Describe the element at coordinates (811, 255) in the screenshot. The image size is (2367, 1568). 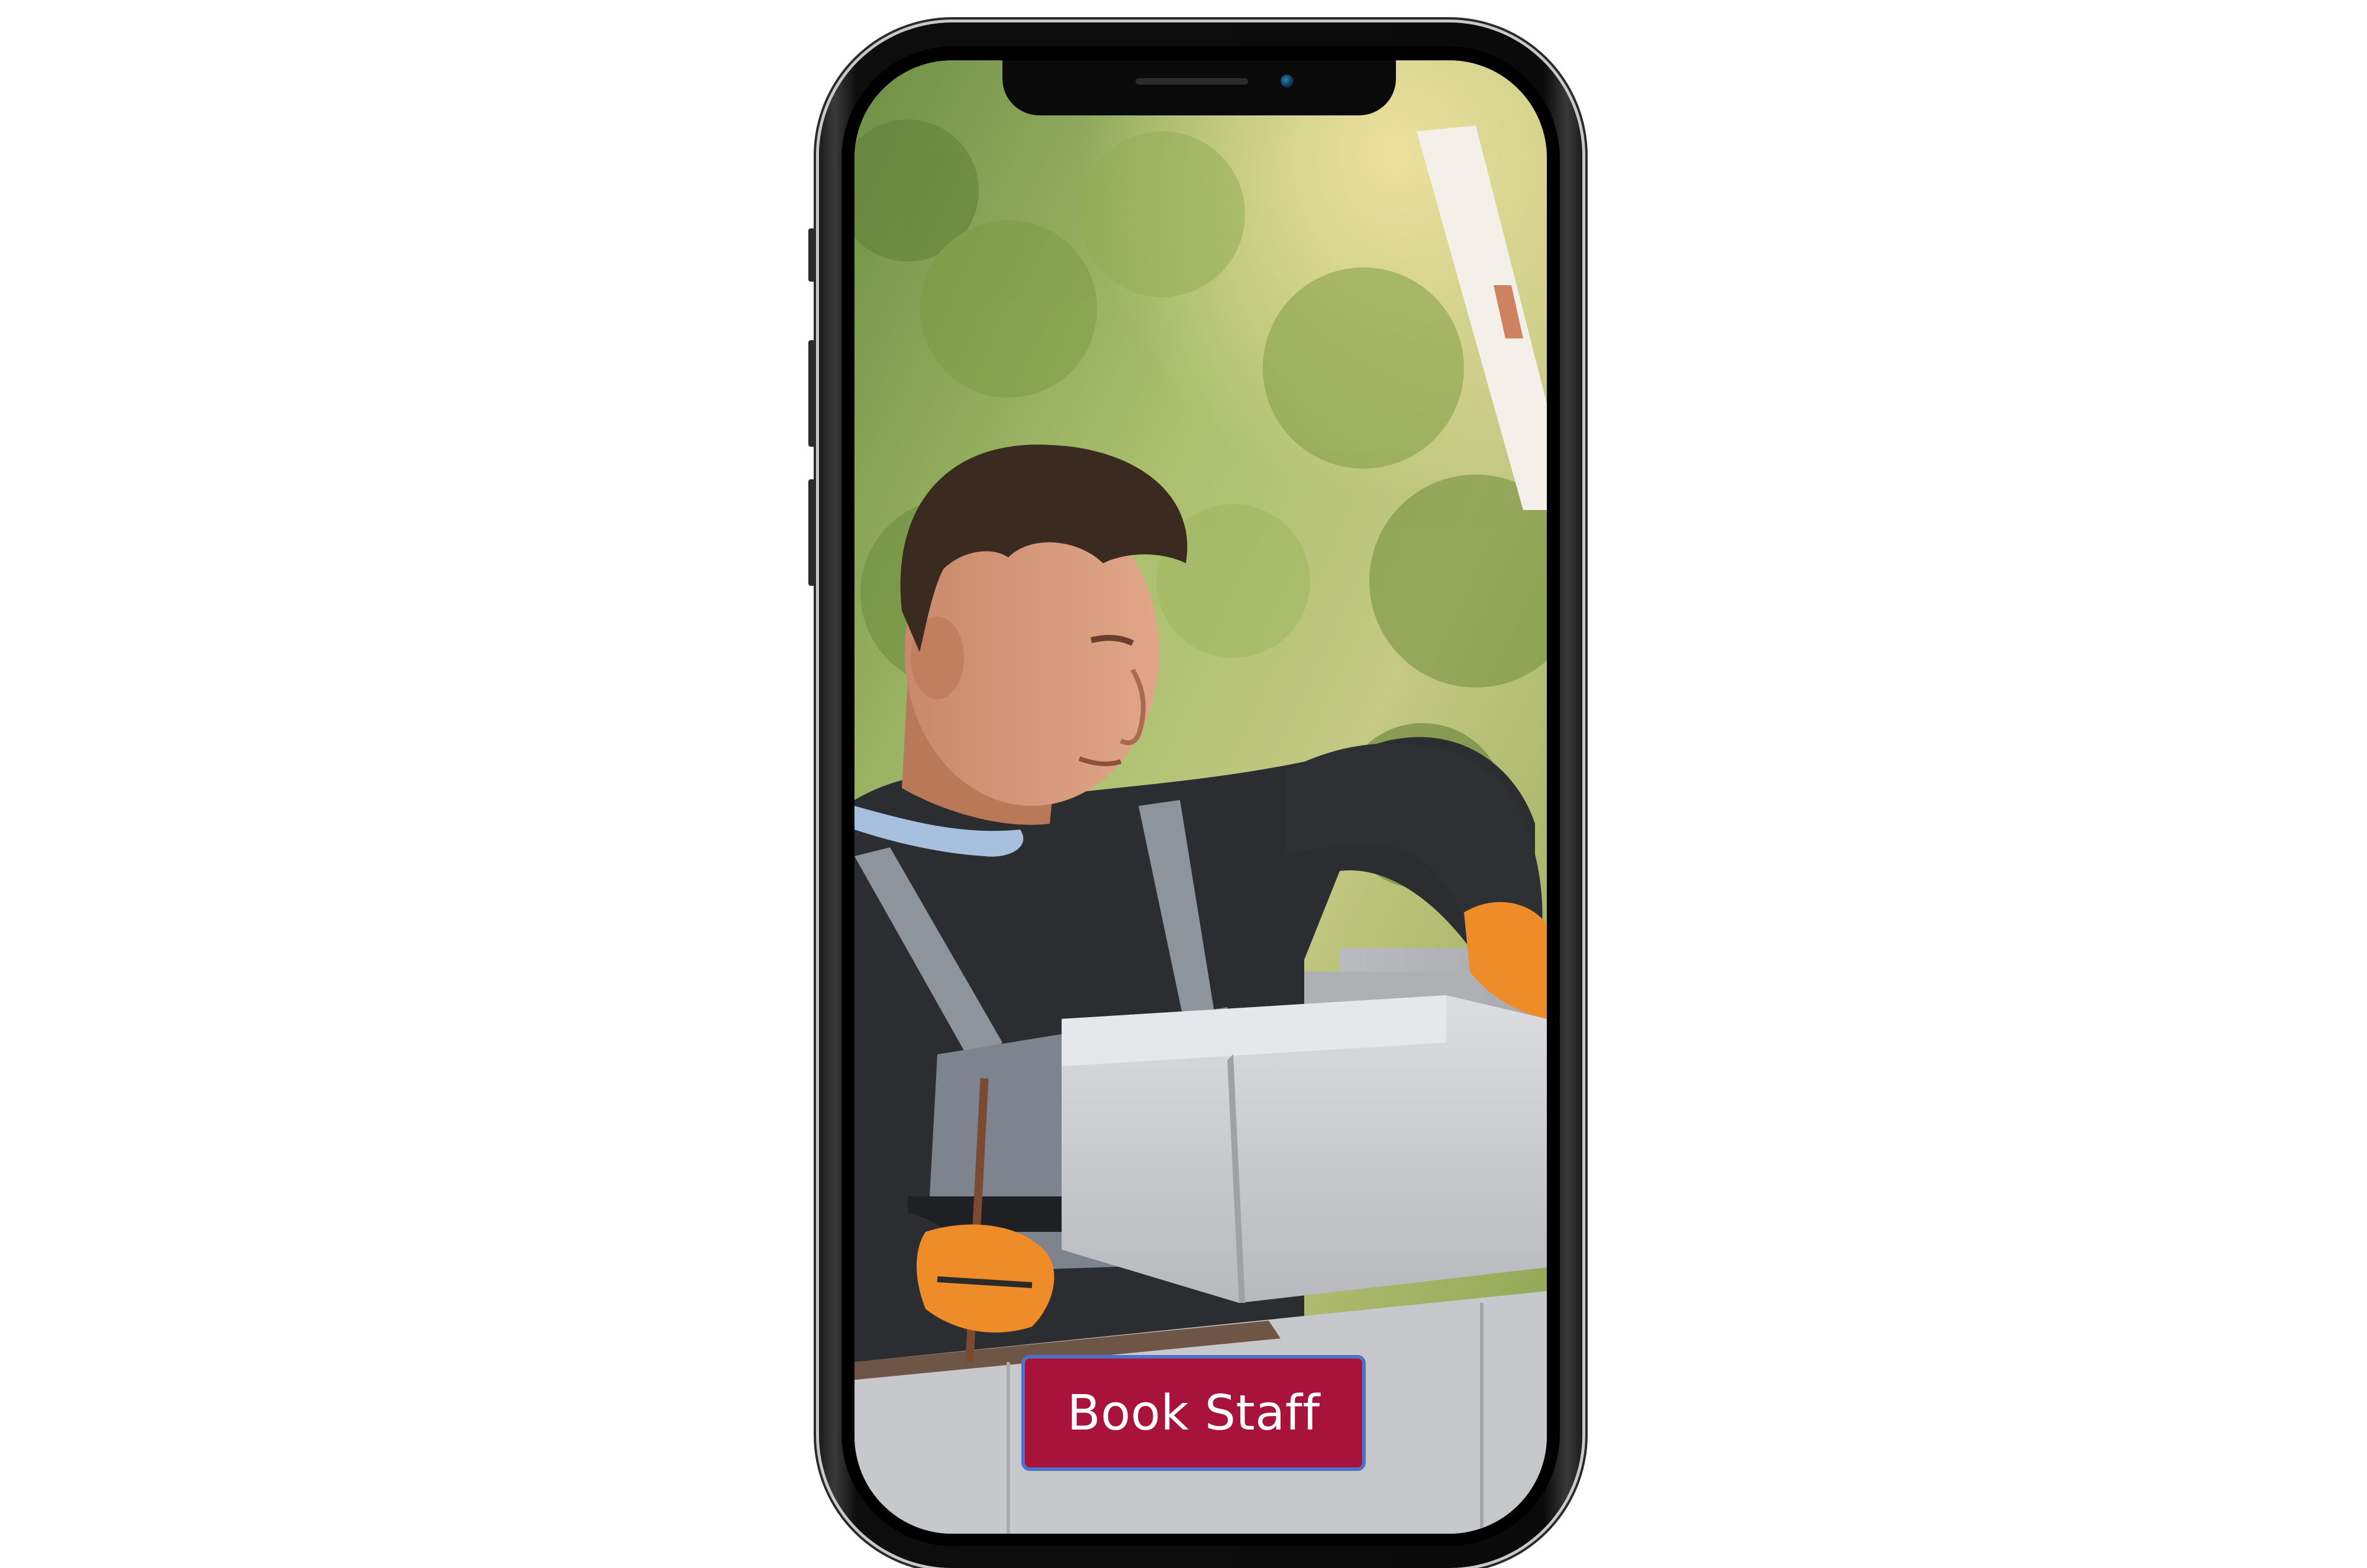
I see `silent-switch` at that location.